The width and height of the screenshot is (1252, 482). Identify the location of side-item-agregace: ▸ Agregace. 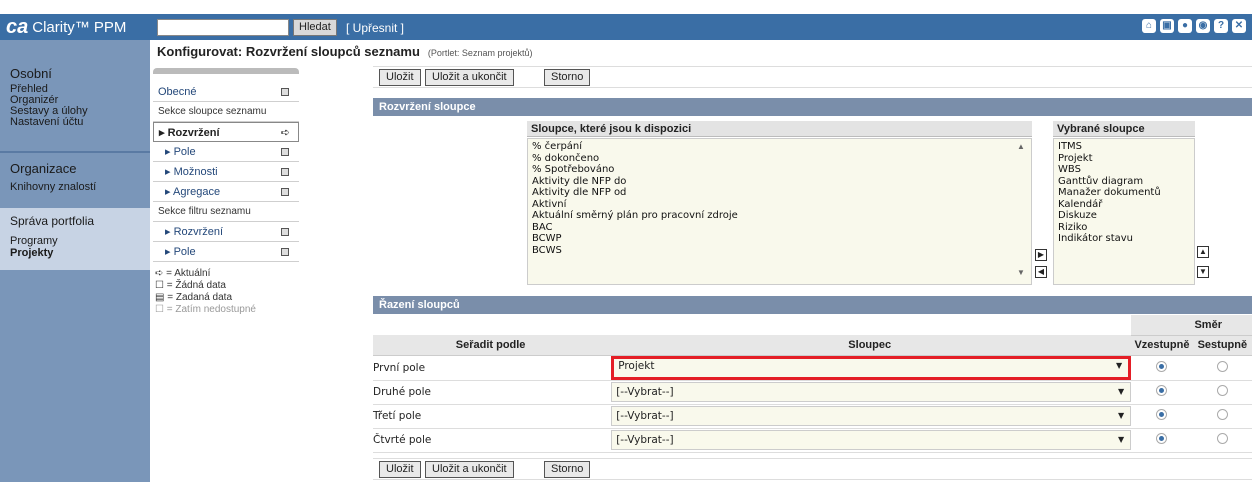
(226, 192).